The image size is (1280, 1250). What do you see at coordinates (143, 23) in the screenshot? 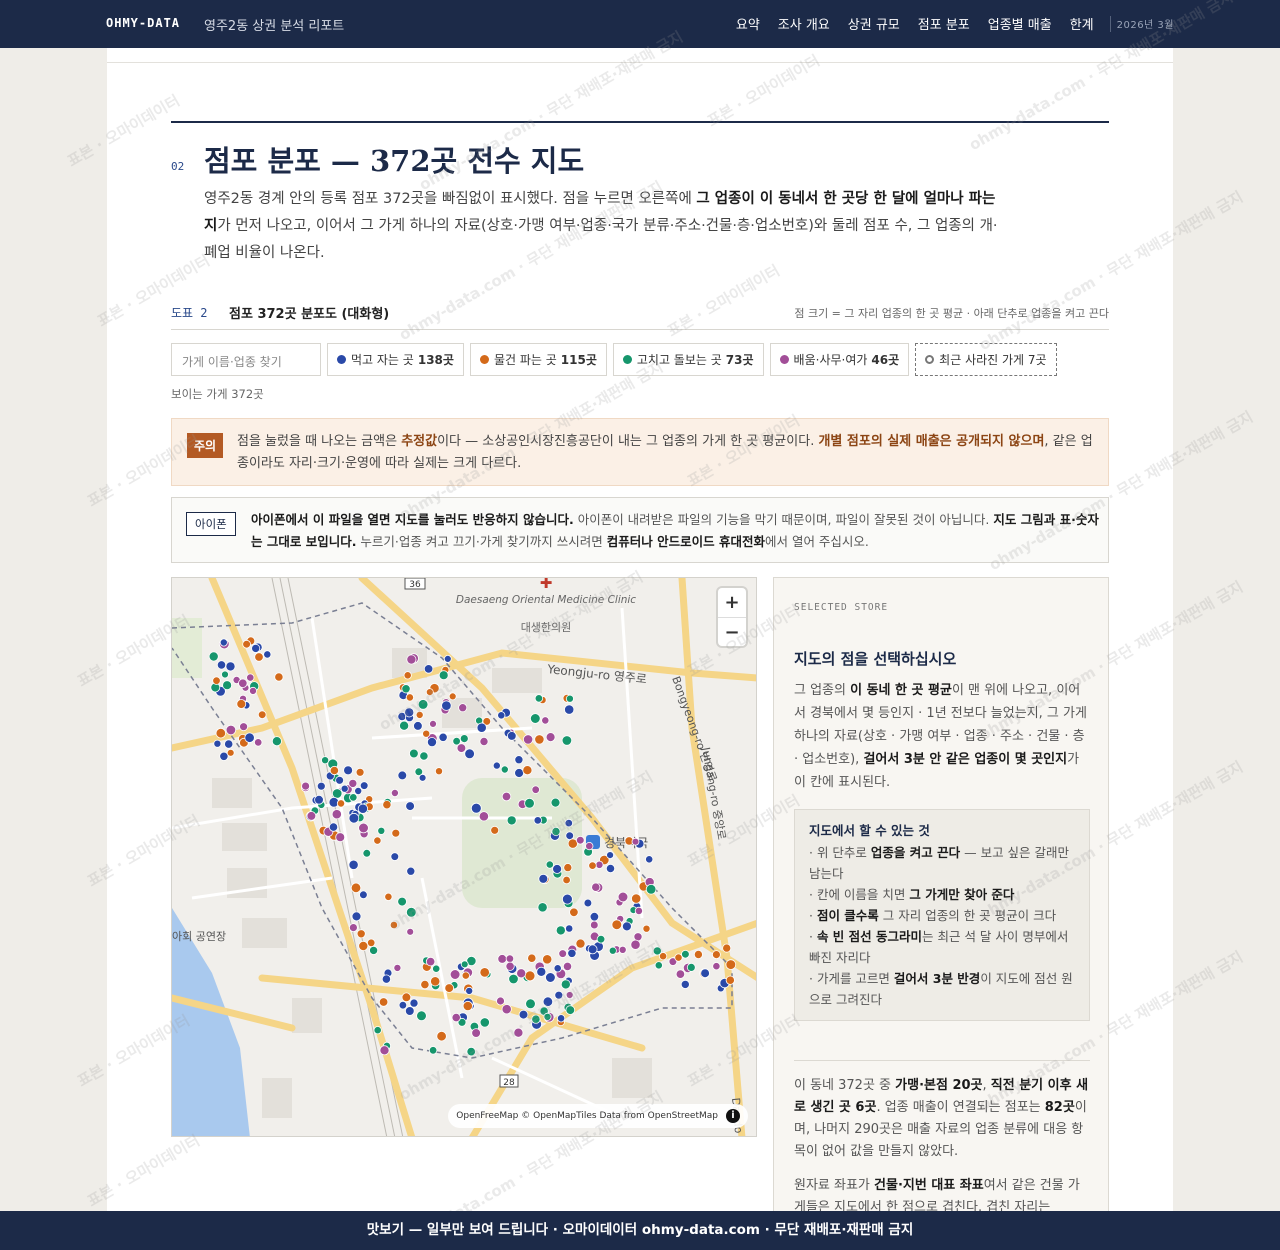
I see `brand-logo: OHMY-DATA` at bounding box center [143, 23].